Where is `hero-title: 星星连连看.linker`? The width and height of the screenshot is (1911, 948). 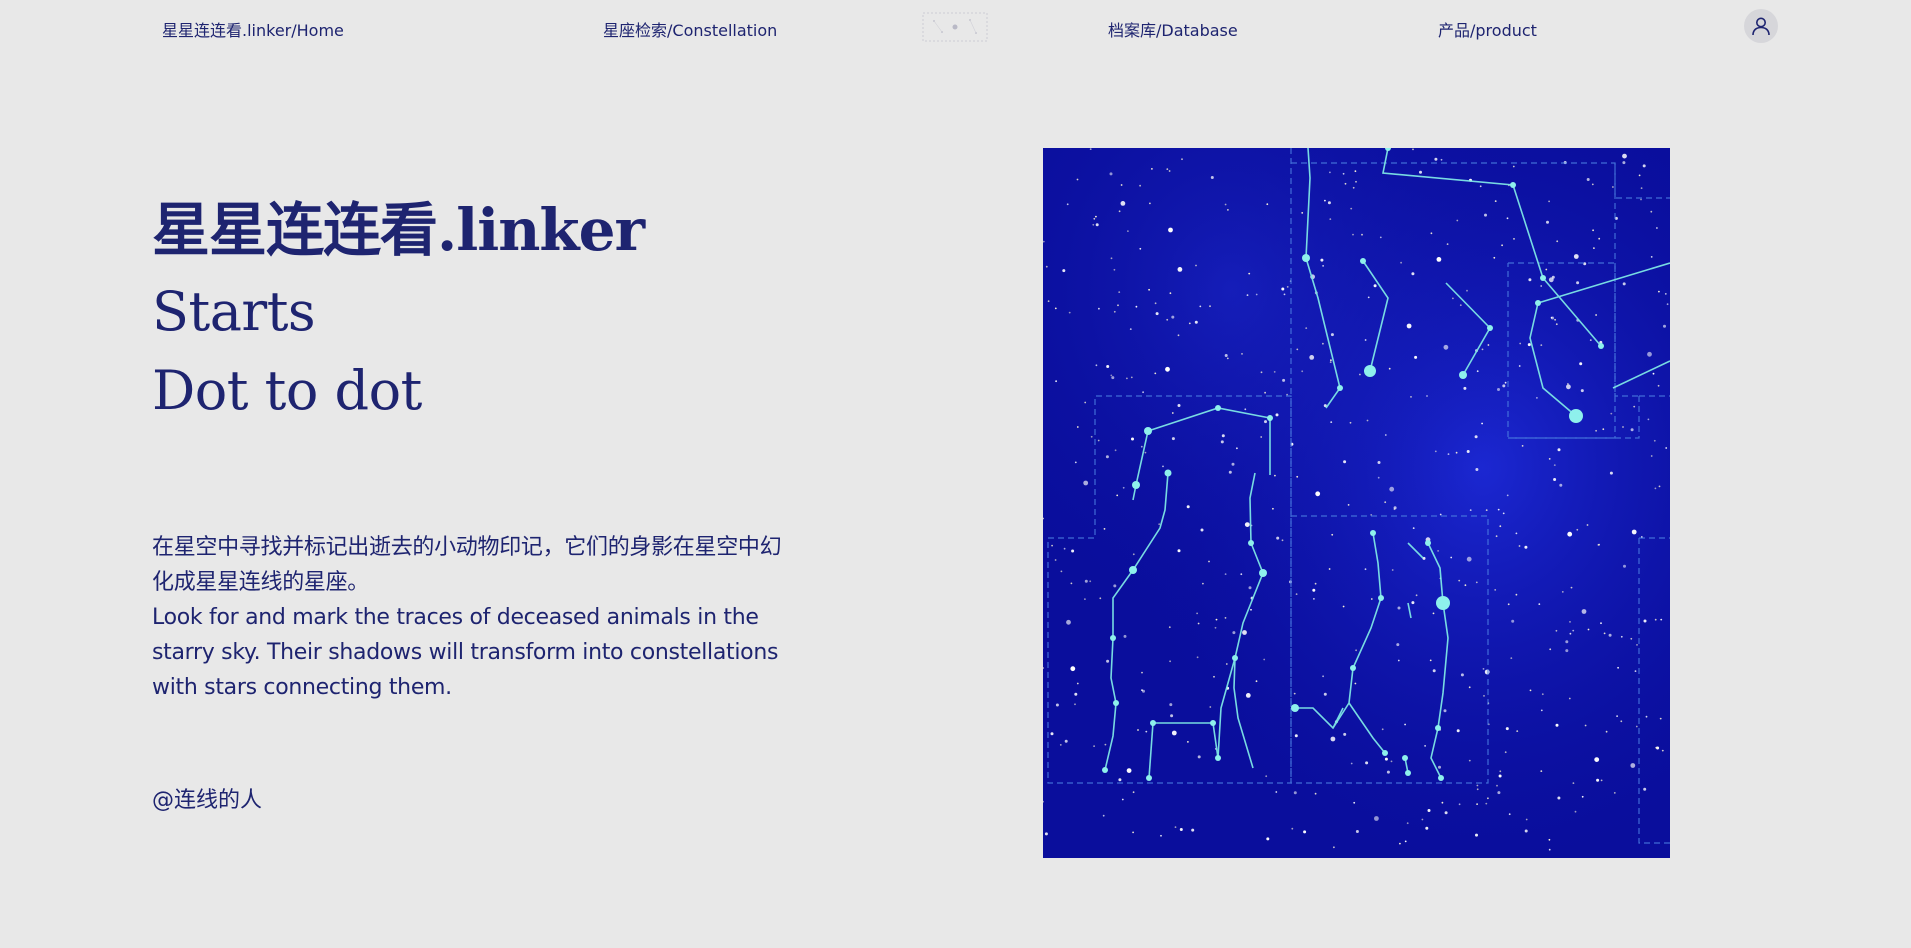
hero-title: 星星连连看.linker is located at coordinates (398, 230).